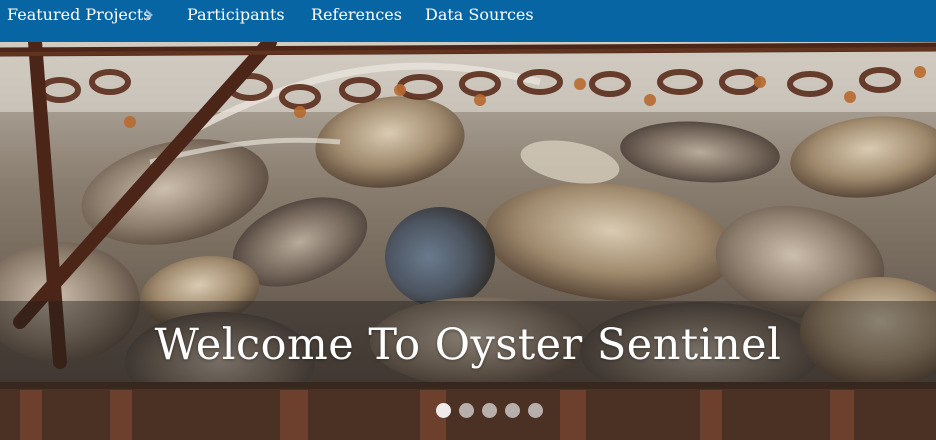 This screenshot has height=440, width=936. What do you see at coordinates (356, 15) in the screenshot?
I see `nav-item-references: References` at bounding box center [356, 15].